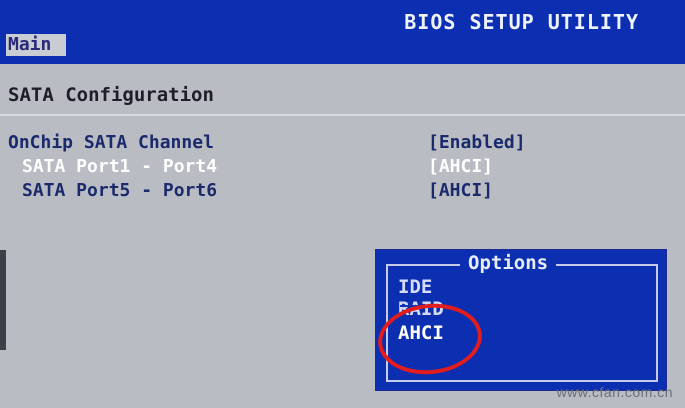 This screenshot has width=685, height=408. Describe the element at coordinates (342, 17) in the screenshot. I see `title-bar: BIOS SETUP UTILITY` at that location.